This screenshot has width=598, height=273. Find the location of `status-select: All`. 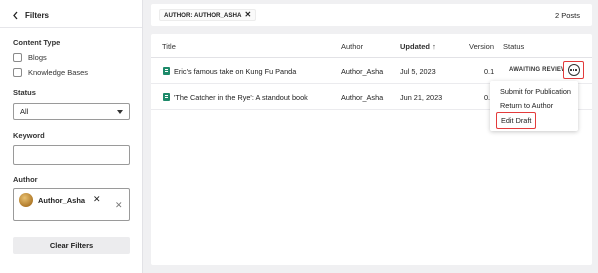

status-select: All is located at coordinates (71, 111).